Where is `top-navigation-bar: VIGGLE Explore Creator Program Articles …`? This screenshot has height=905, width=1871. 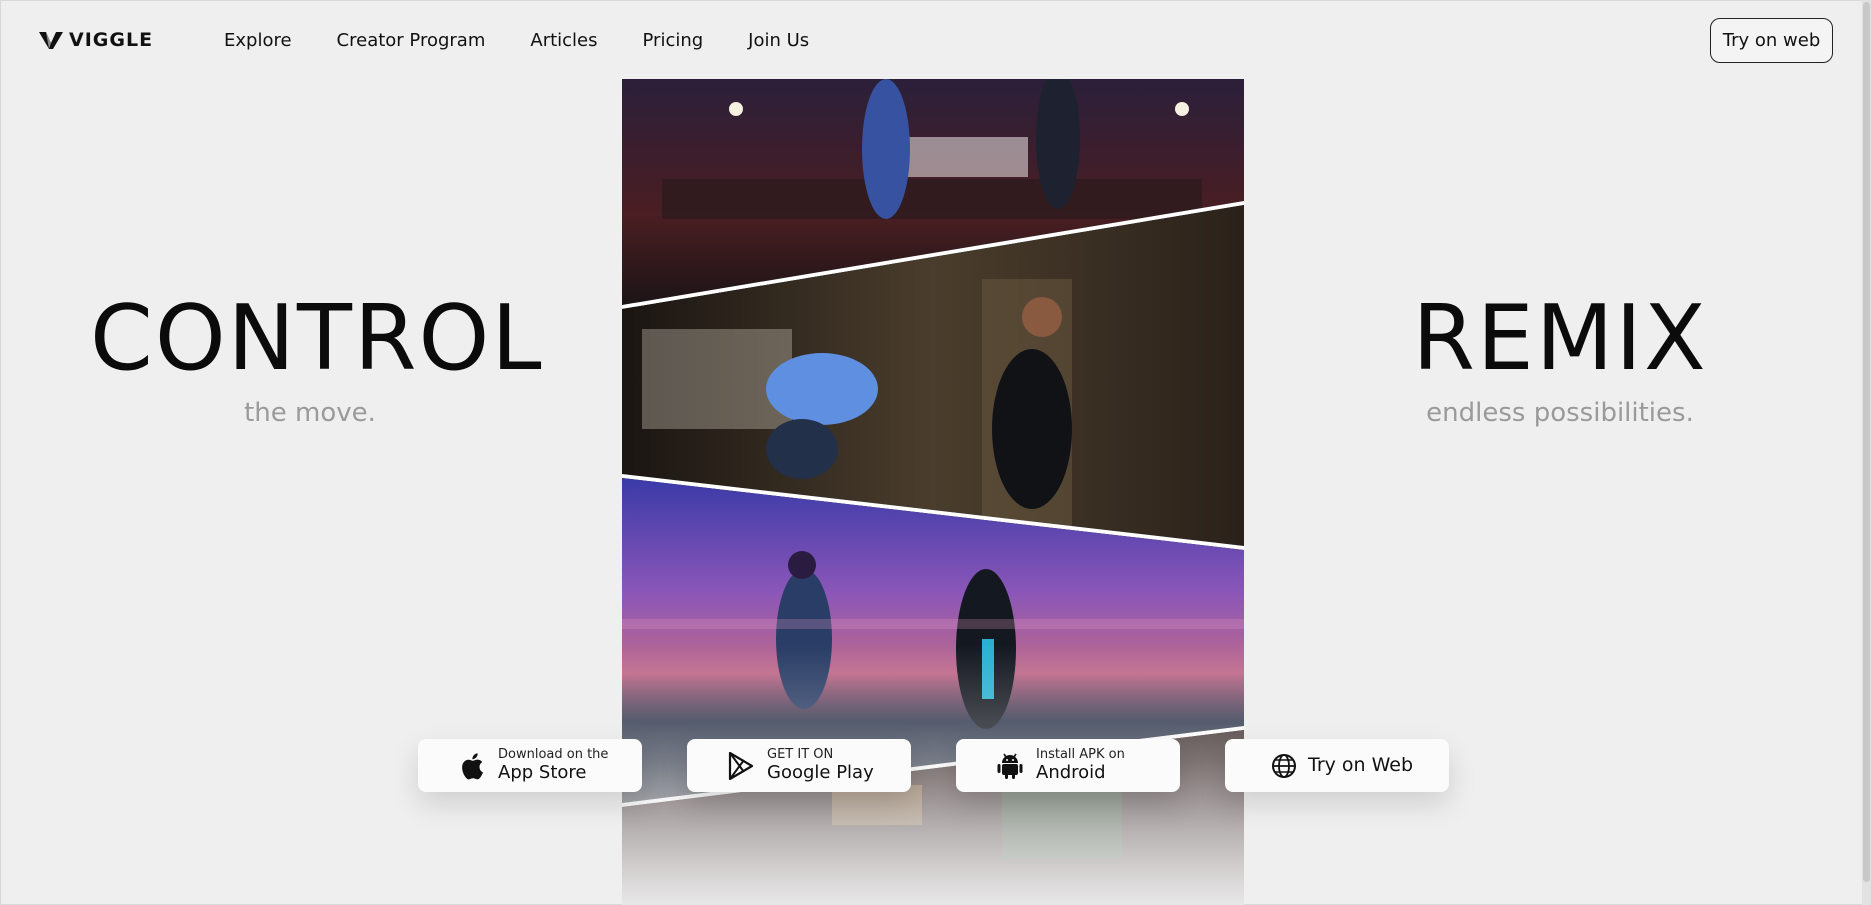
top-navigation-bar: VIGGLE Explore Creator Program Articles … is located at coordinates (935, 40).